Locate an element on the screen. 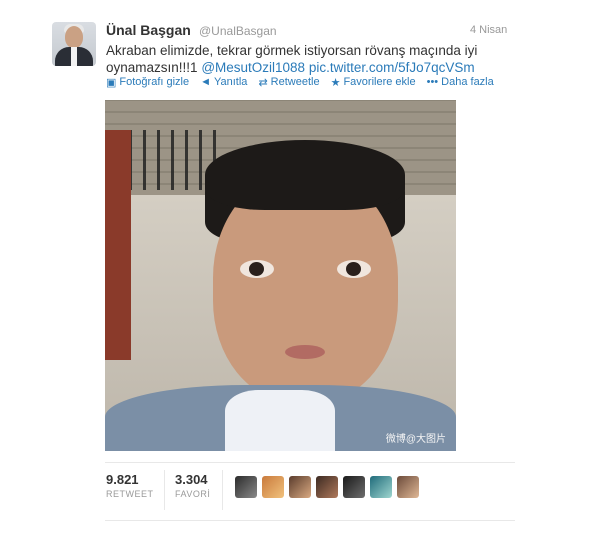 This screenshot has height=550, width=600. retweet-stat-label: RETWEET is located at coordinates (130, 494).